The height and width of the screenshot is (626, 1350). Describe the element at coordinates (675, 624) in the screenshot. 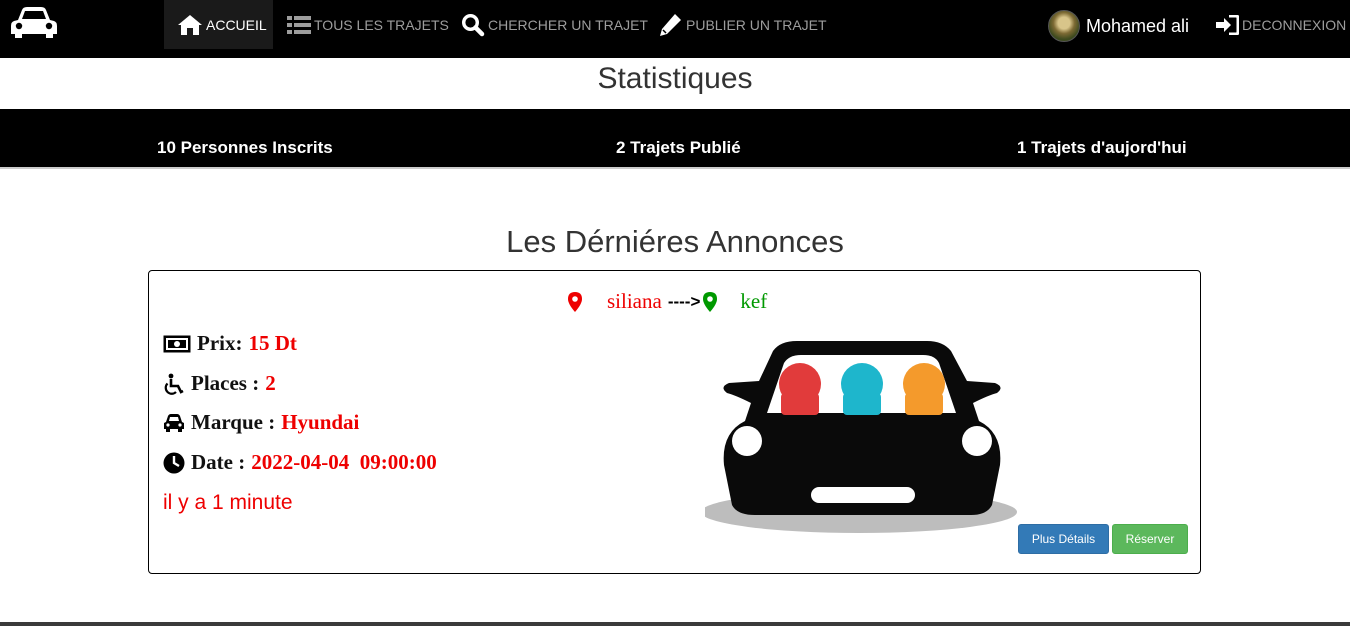

I see `footer-strip` at that location.